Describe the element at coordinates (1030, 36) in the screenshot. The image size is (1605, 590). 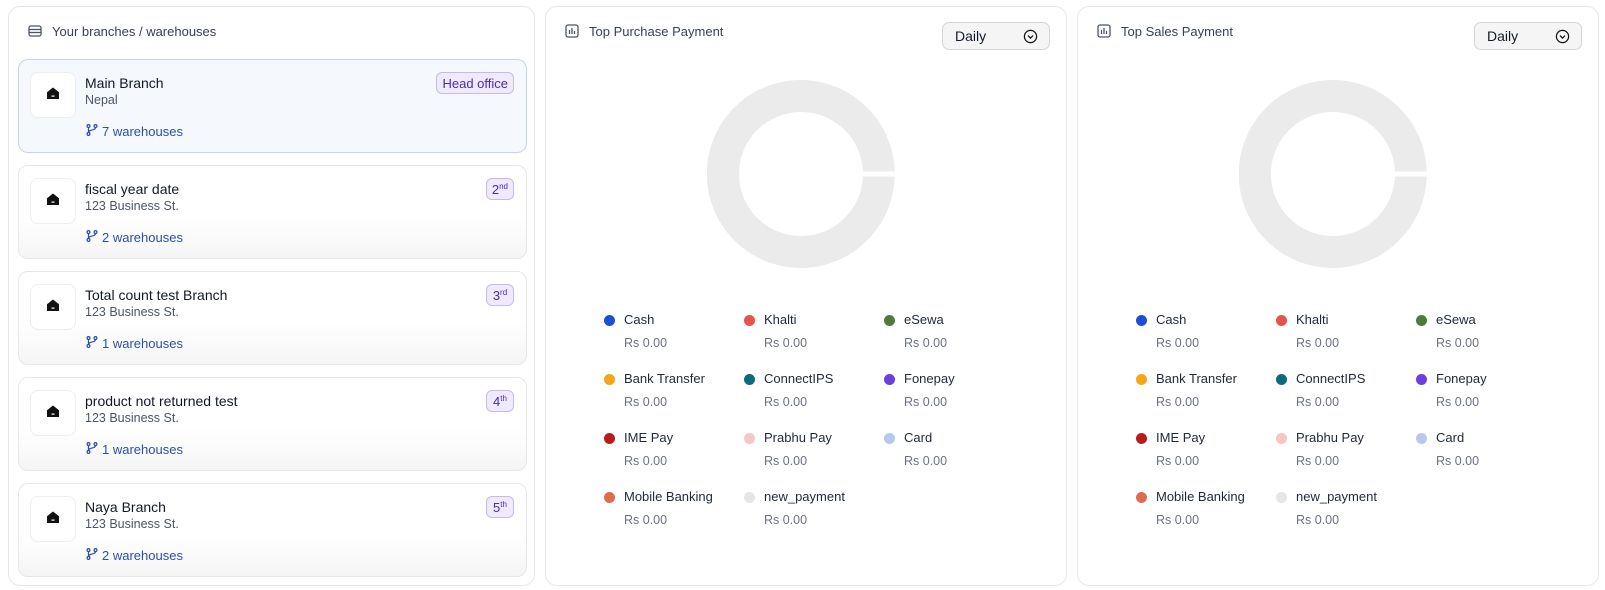
I see `chevron-down-circle-icon` at that location.